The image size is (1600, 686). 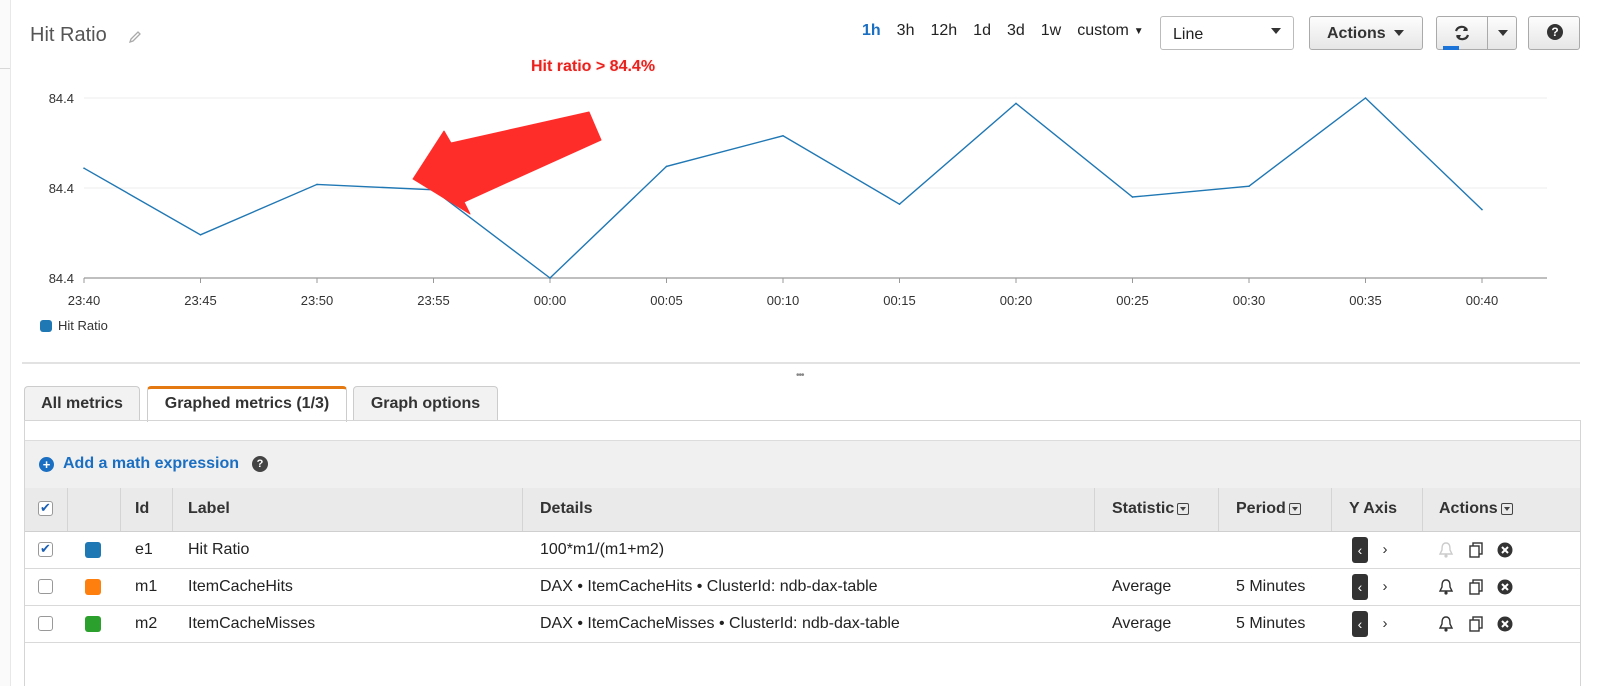 What do you see at coordinates (74, 325) in the screenshot?
I see `chart-legend: Hit Ratio` at bounding box center [74, 325].